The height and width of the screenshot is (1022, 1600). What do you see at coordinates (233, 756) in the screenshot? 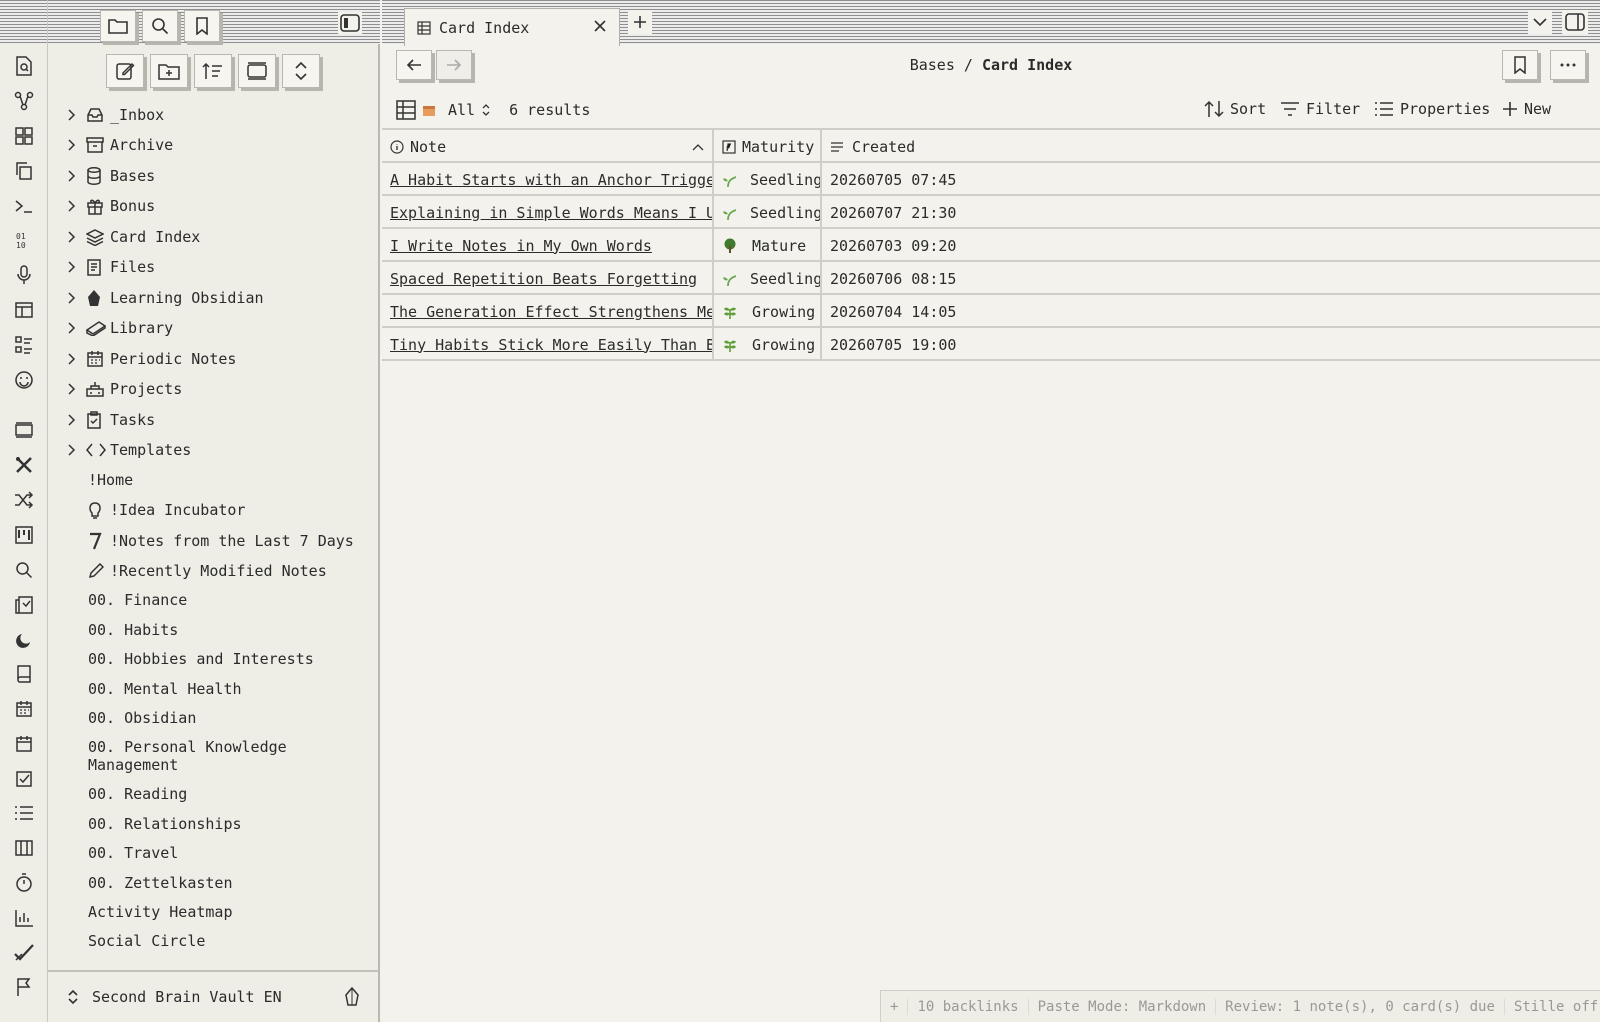
I see `file-item: 00. Personal Knowledge Management` at bounding box center [233, 756].